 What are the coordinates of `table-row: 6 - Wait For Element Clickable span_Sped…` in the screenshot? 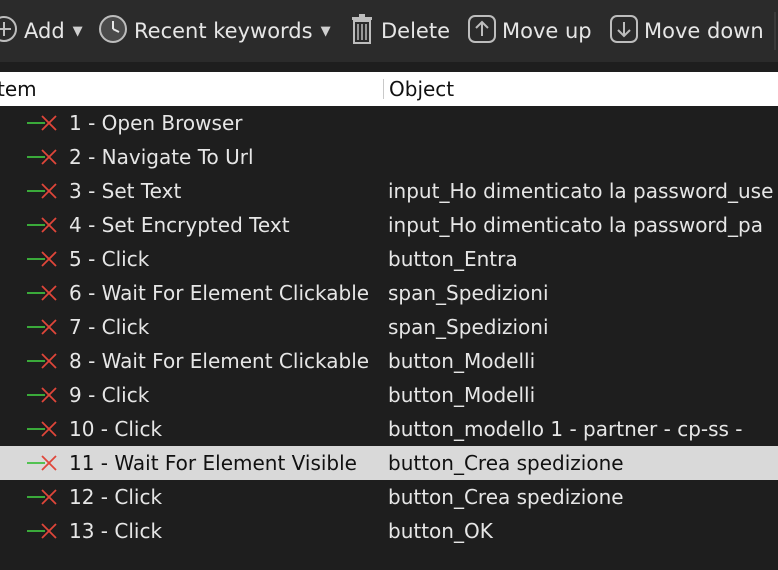 It's located at (389, 293).